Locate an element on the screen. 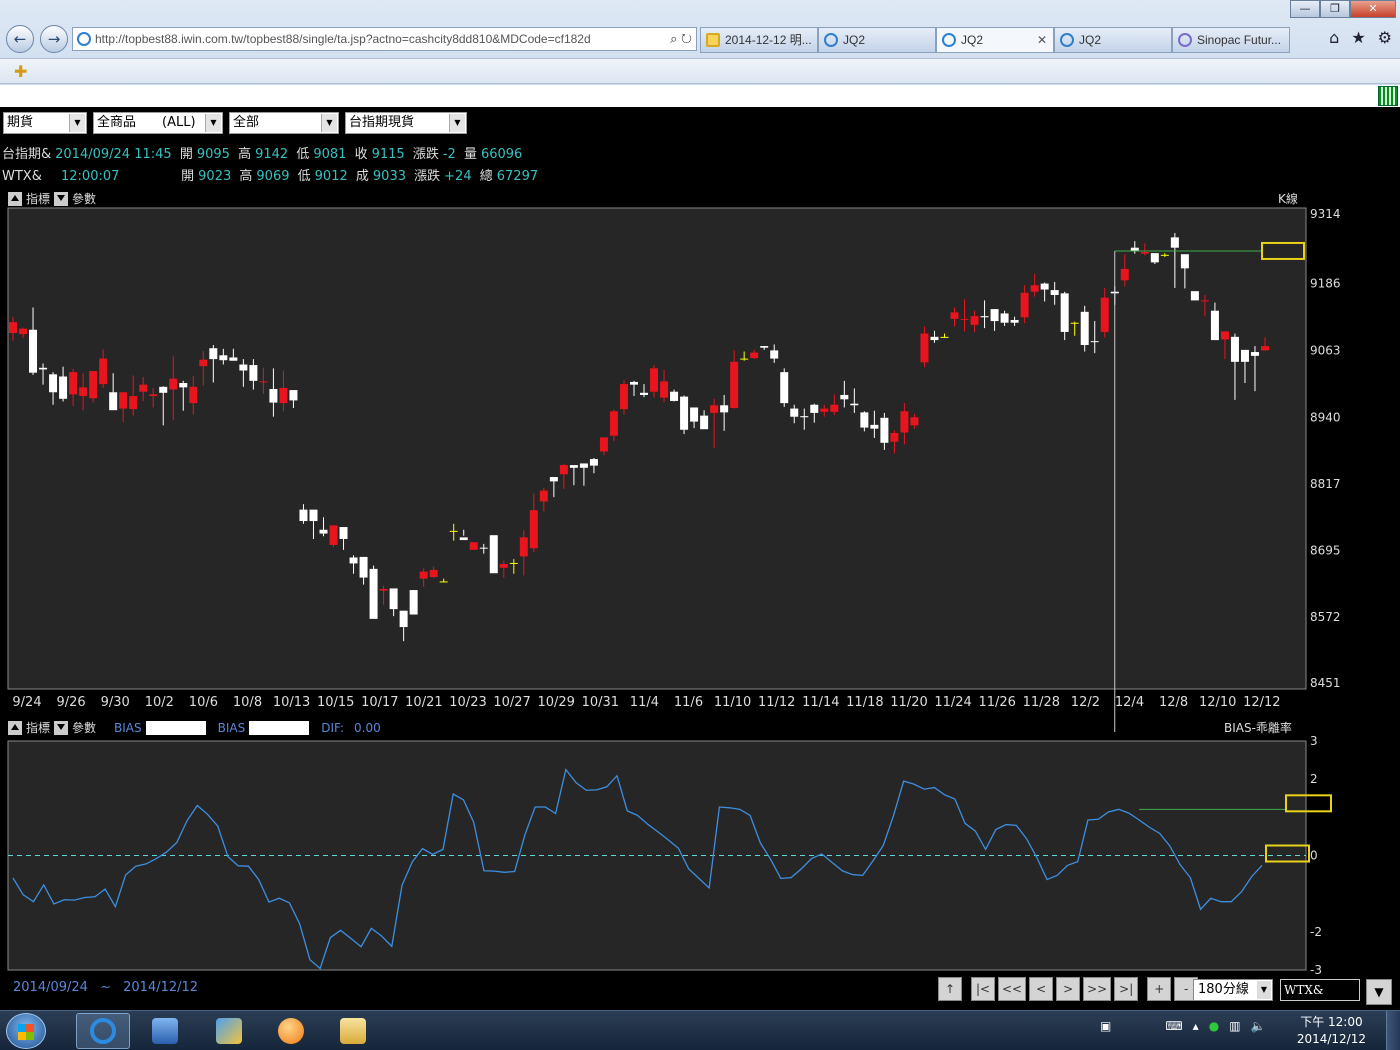 The width and height of the screenshot is (1400, 1050). tray-keyboard-icon: ⌨ is located at coordinates (1173, 1026).